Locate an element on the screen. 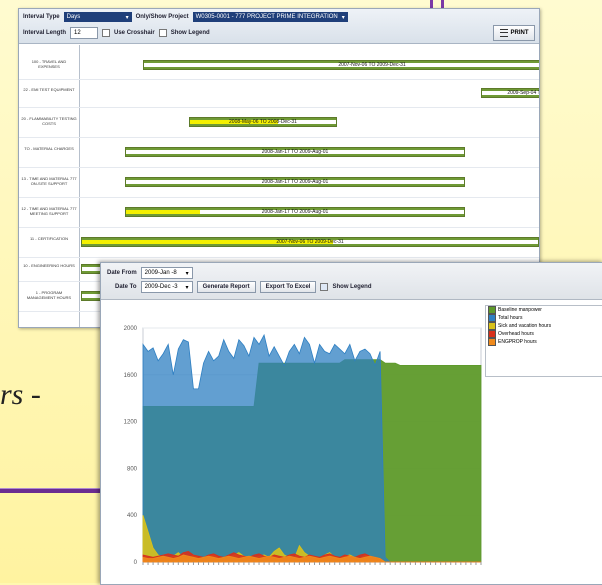 The image size is (602, 585). gantt-row-label: 20 - FLAMMABILITY TESTING COSTS is located at coordinates (49, 121).